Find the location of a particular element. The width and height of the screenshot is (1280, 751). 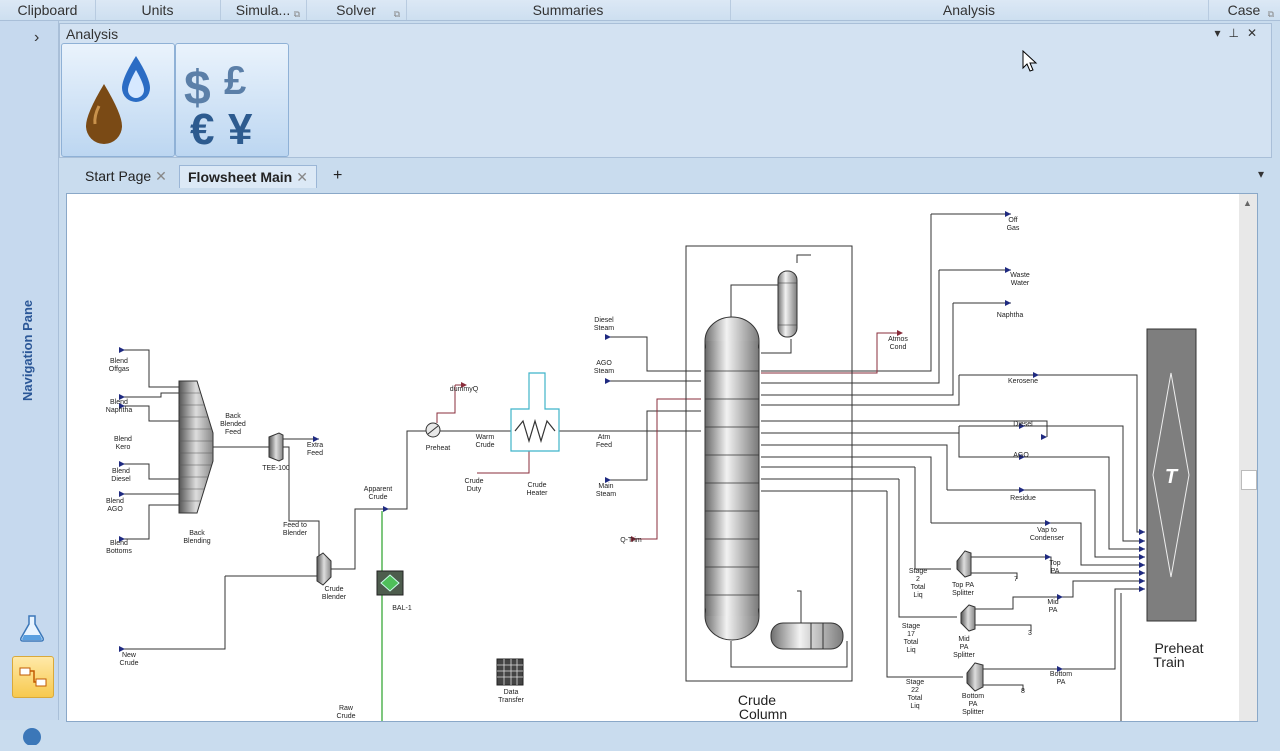

label-tee-100: TEE-100 is located at coordinates (276, 468).